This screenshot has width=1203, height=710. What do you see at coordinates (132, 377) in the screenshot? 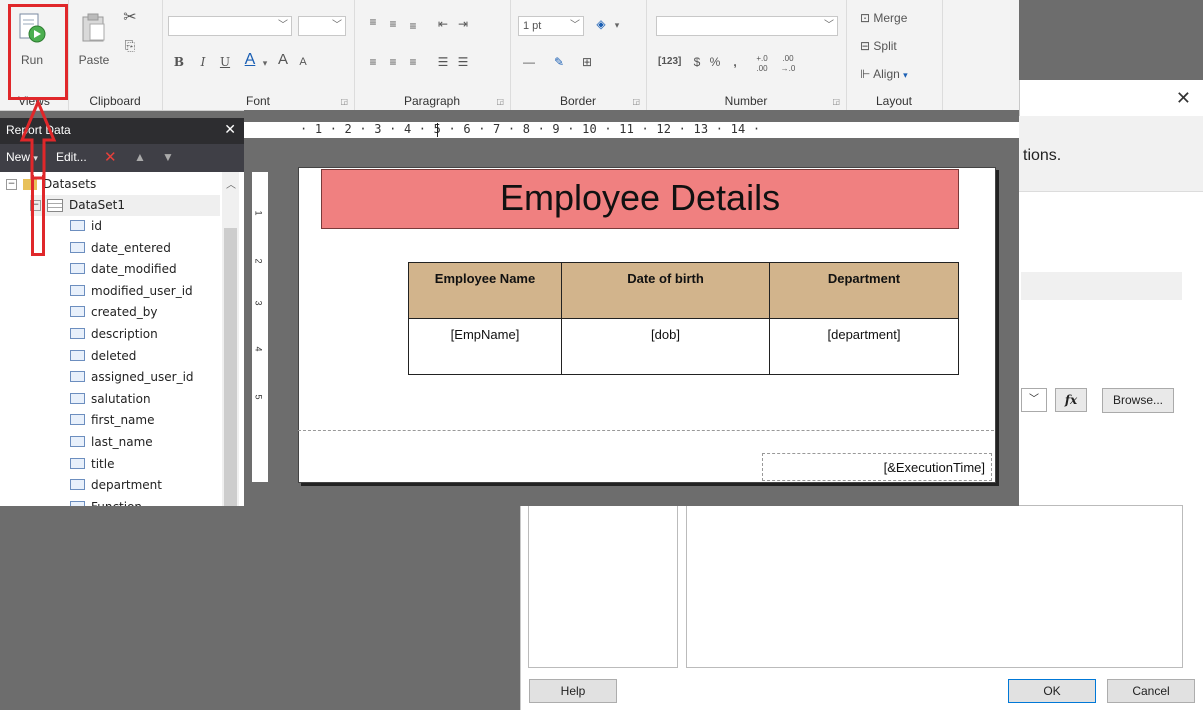
I see `tree-field-item: assigned_user_id` at bounding box center [132, 377].